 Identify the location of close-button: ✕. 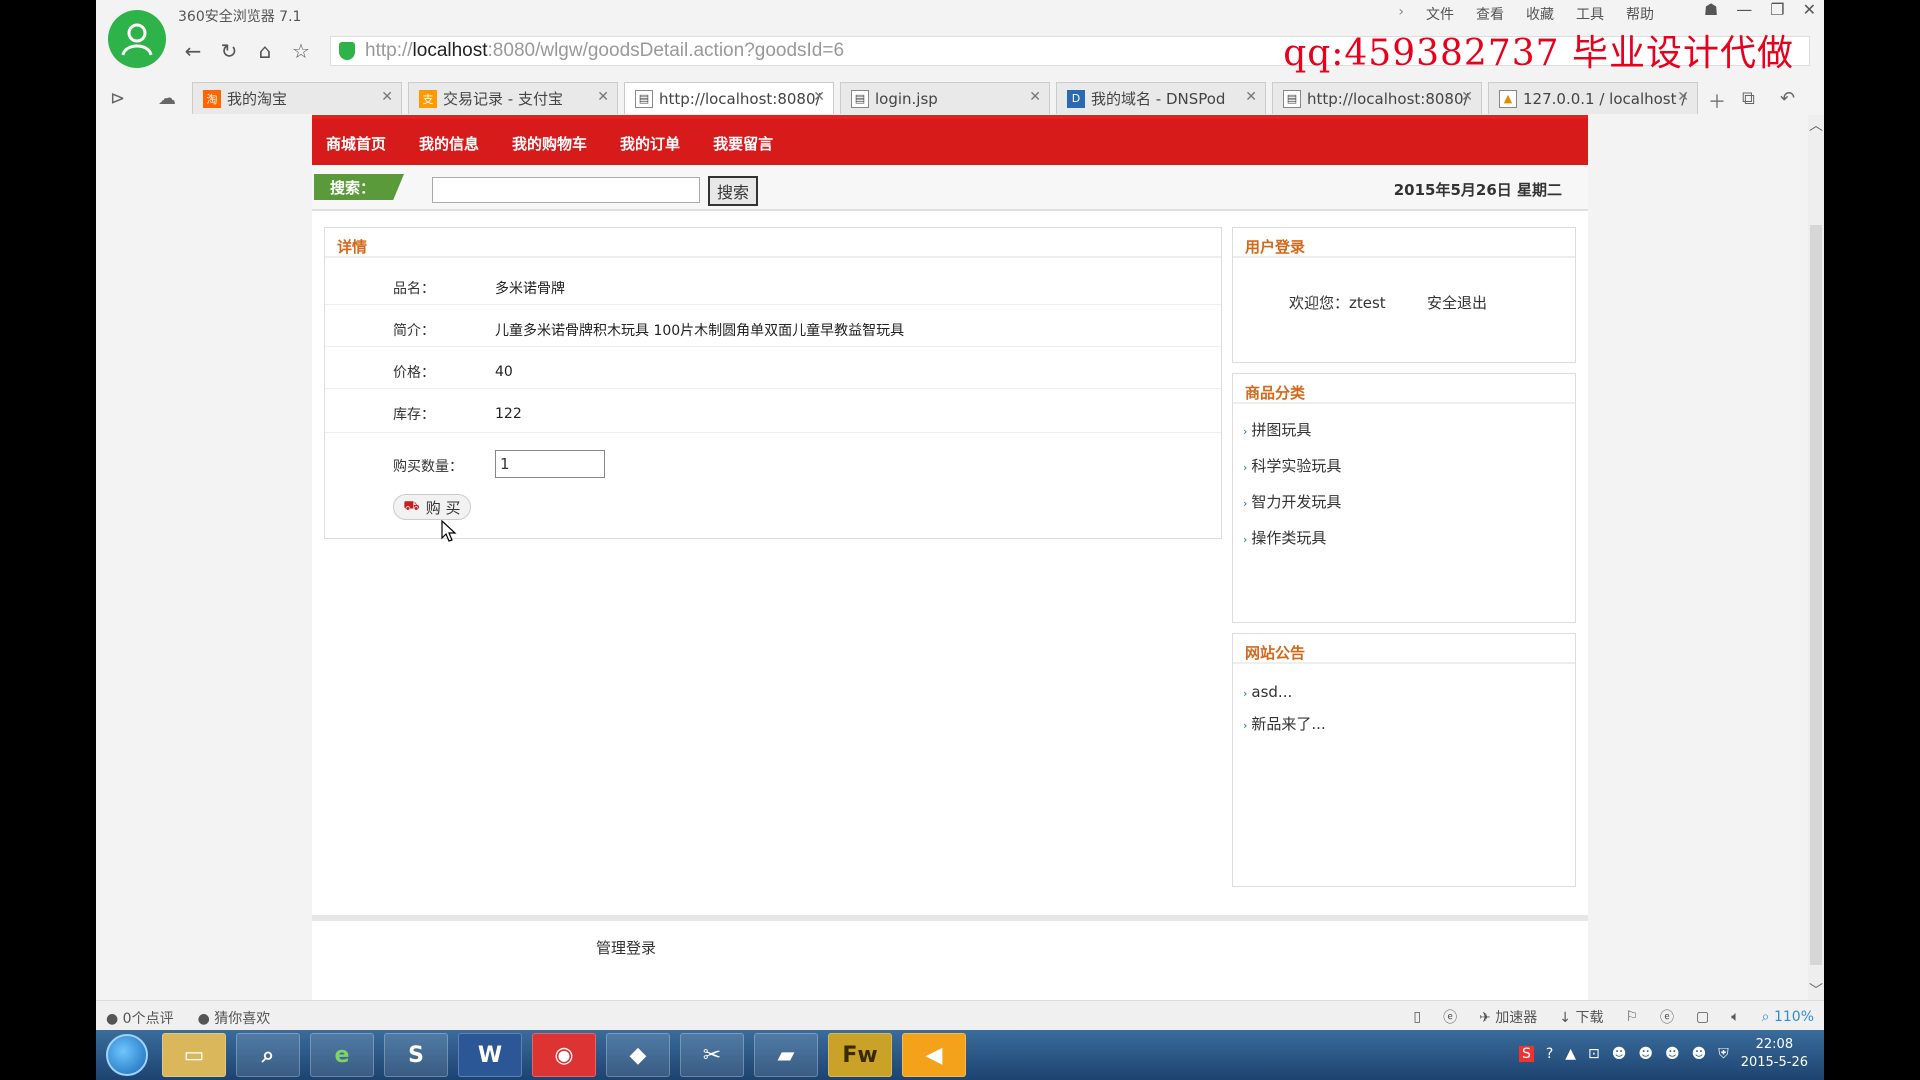
(1809, 9).